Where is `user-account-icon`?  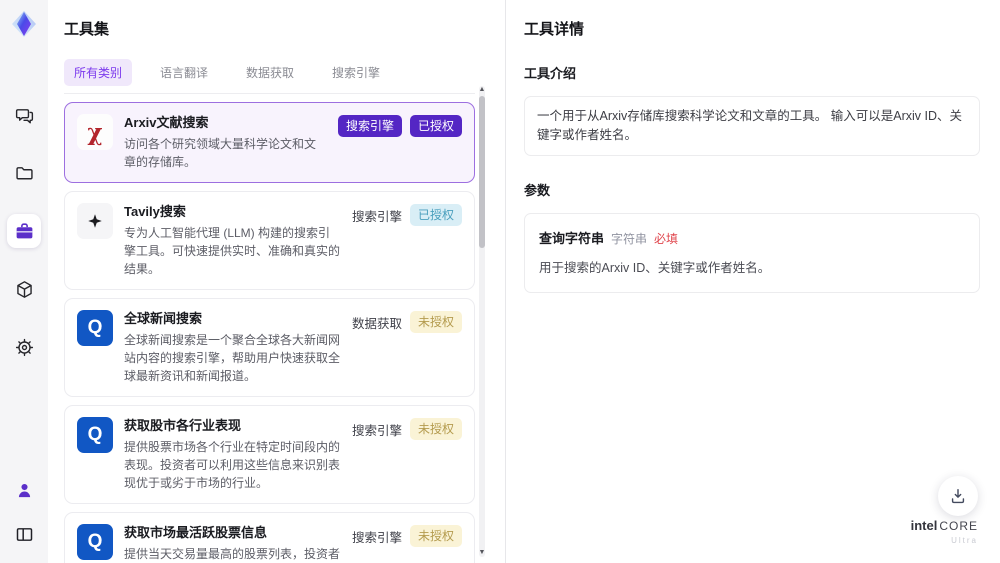 user-account-icon is located at coordinates (24, 490).